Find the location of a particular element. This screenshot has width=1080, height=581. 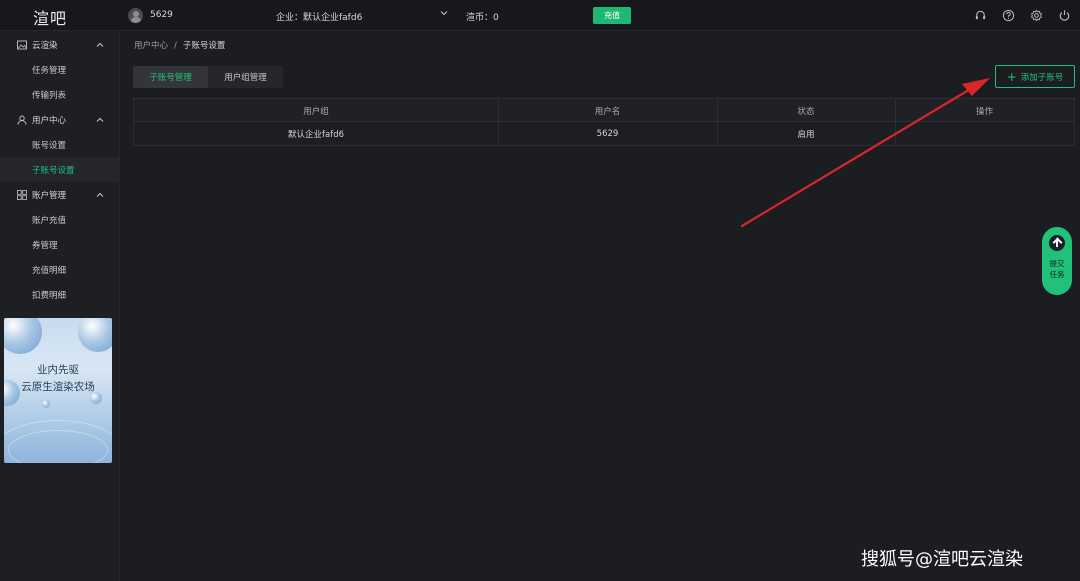

sidebar-item-coupon-management: 券管理 is located at coordinates (60, 244).